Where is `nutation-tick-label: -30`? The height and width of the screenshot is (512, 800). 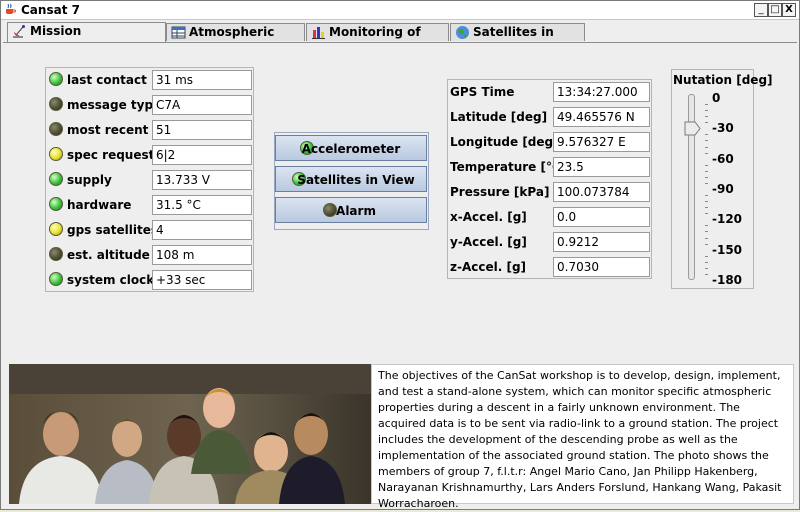
nutation-tick-label: -30 is located at coordinates (723, 128).